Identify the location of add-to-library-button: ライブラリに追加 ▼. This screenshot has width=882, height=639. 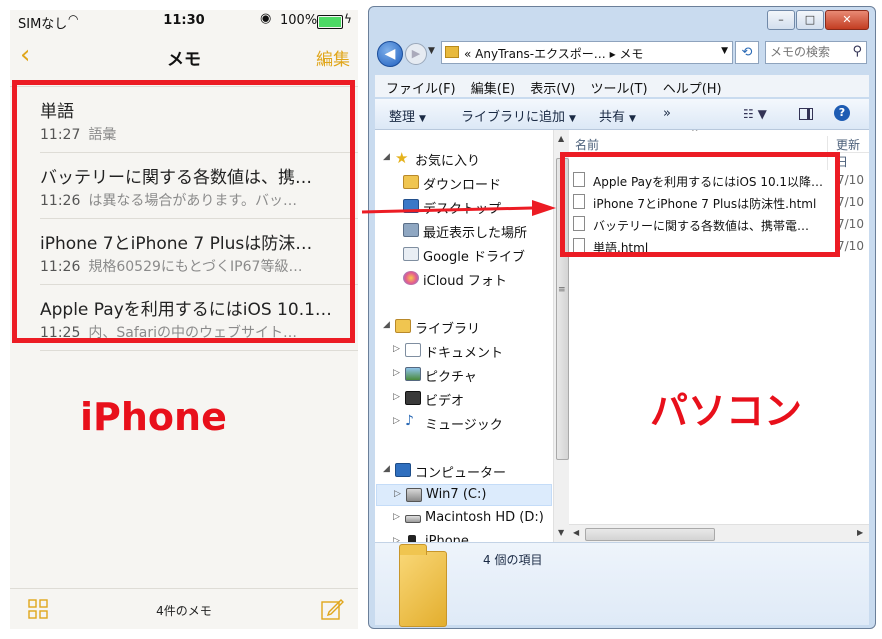
(518, 115).